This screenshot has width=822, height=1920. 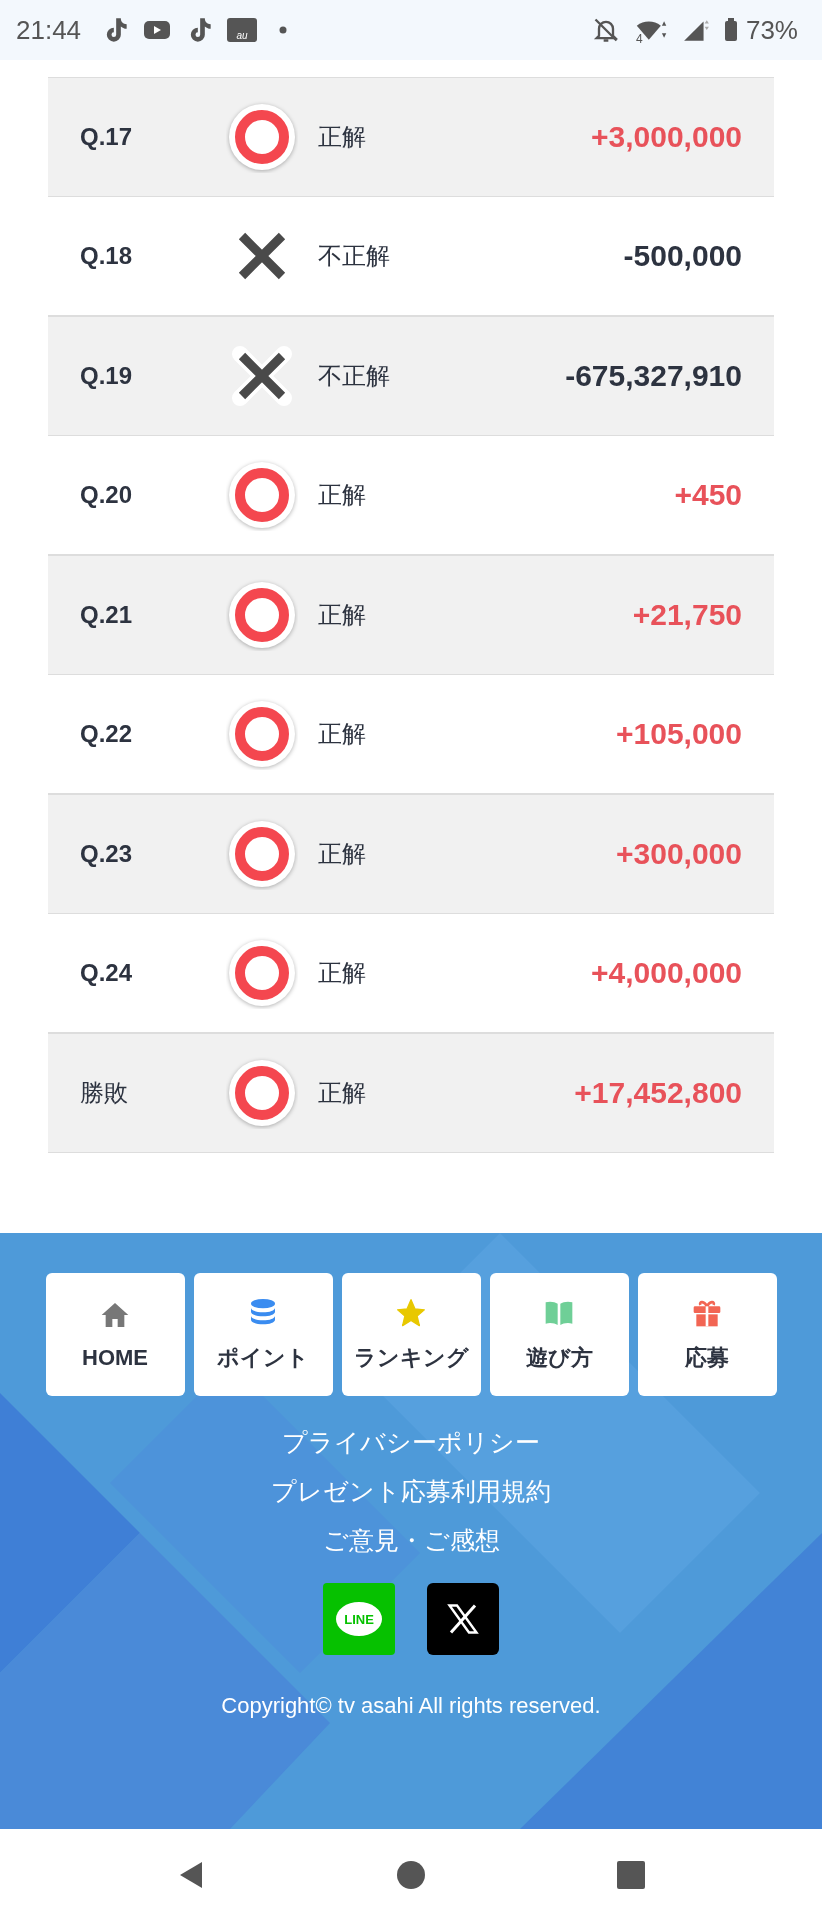 What do you see at coordinates (49, 30) in the screenshot?
I see `status-time: 21:44` at bounding box center [49, 30].